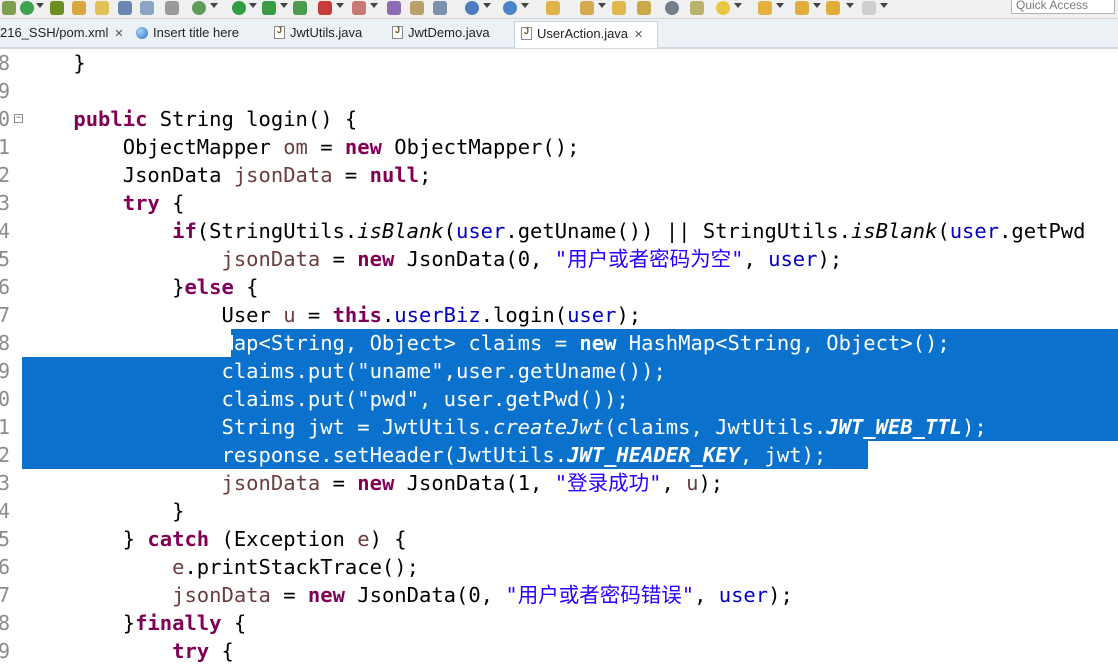 This screenshot has width=1118, height=665. Describe the element at coordinates (706, 595) in the screenshot. I see `code-token: ,` at that location.